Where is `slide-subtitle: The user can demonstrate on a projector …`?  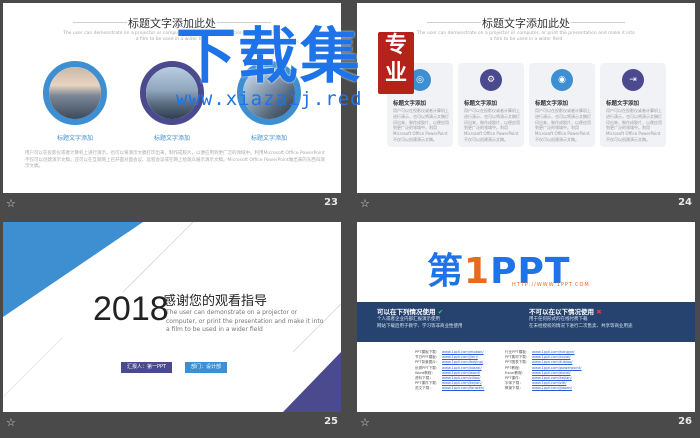
slide-subtitle: The user can demonstrate on a projector … is located at coordinates (526, 36).